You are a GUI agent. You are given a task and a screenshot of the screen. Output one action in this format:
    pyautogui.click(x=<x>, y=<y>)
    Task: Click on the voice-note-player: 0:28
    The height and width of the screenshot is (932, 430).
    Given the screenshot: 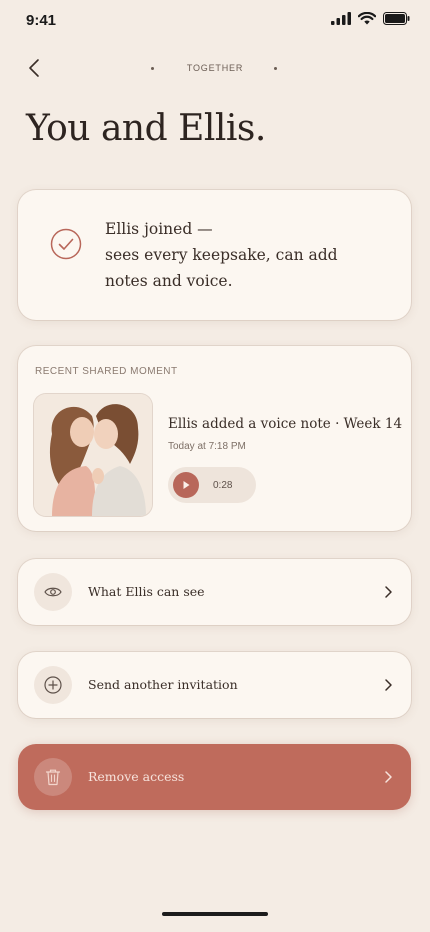 What is the action you would take?
    pyautogui.click(x=212, y=485)
    